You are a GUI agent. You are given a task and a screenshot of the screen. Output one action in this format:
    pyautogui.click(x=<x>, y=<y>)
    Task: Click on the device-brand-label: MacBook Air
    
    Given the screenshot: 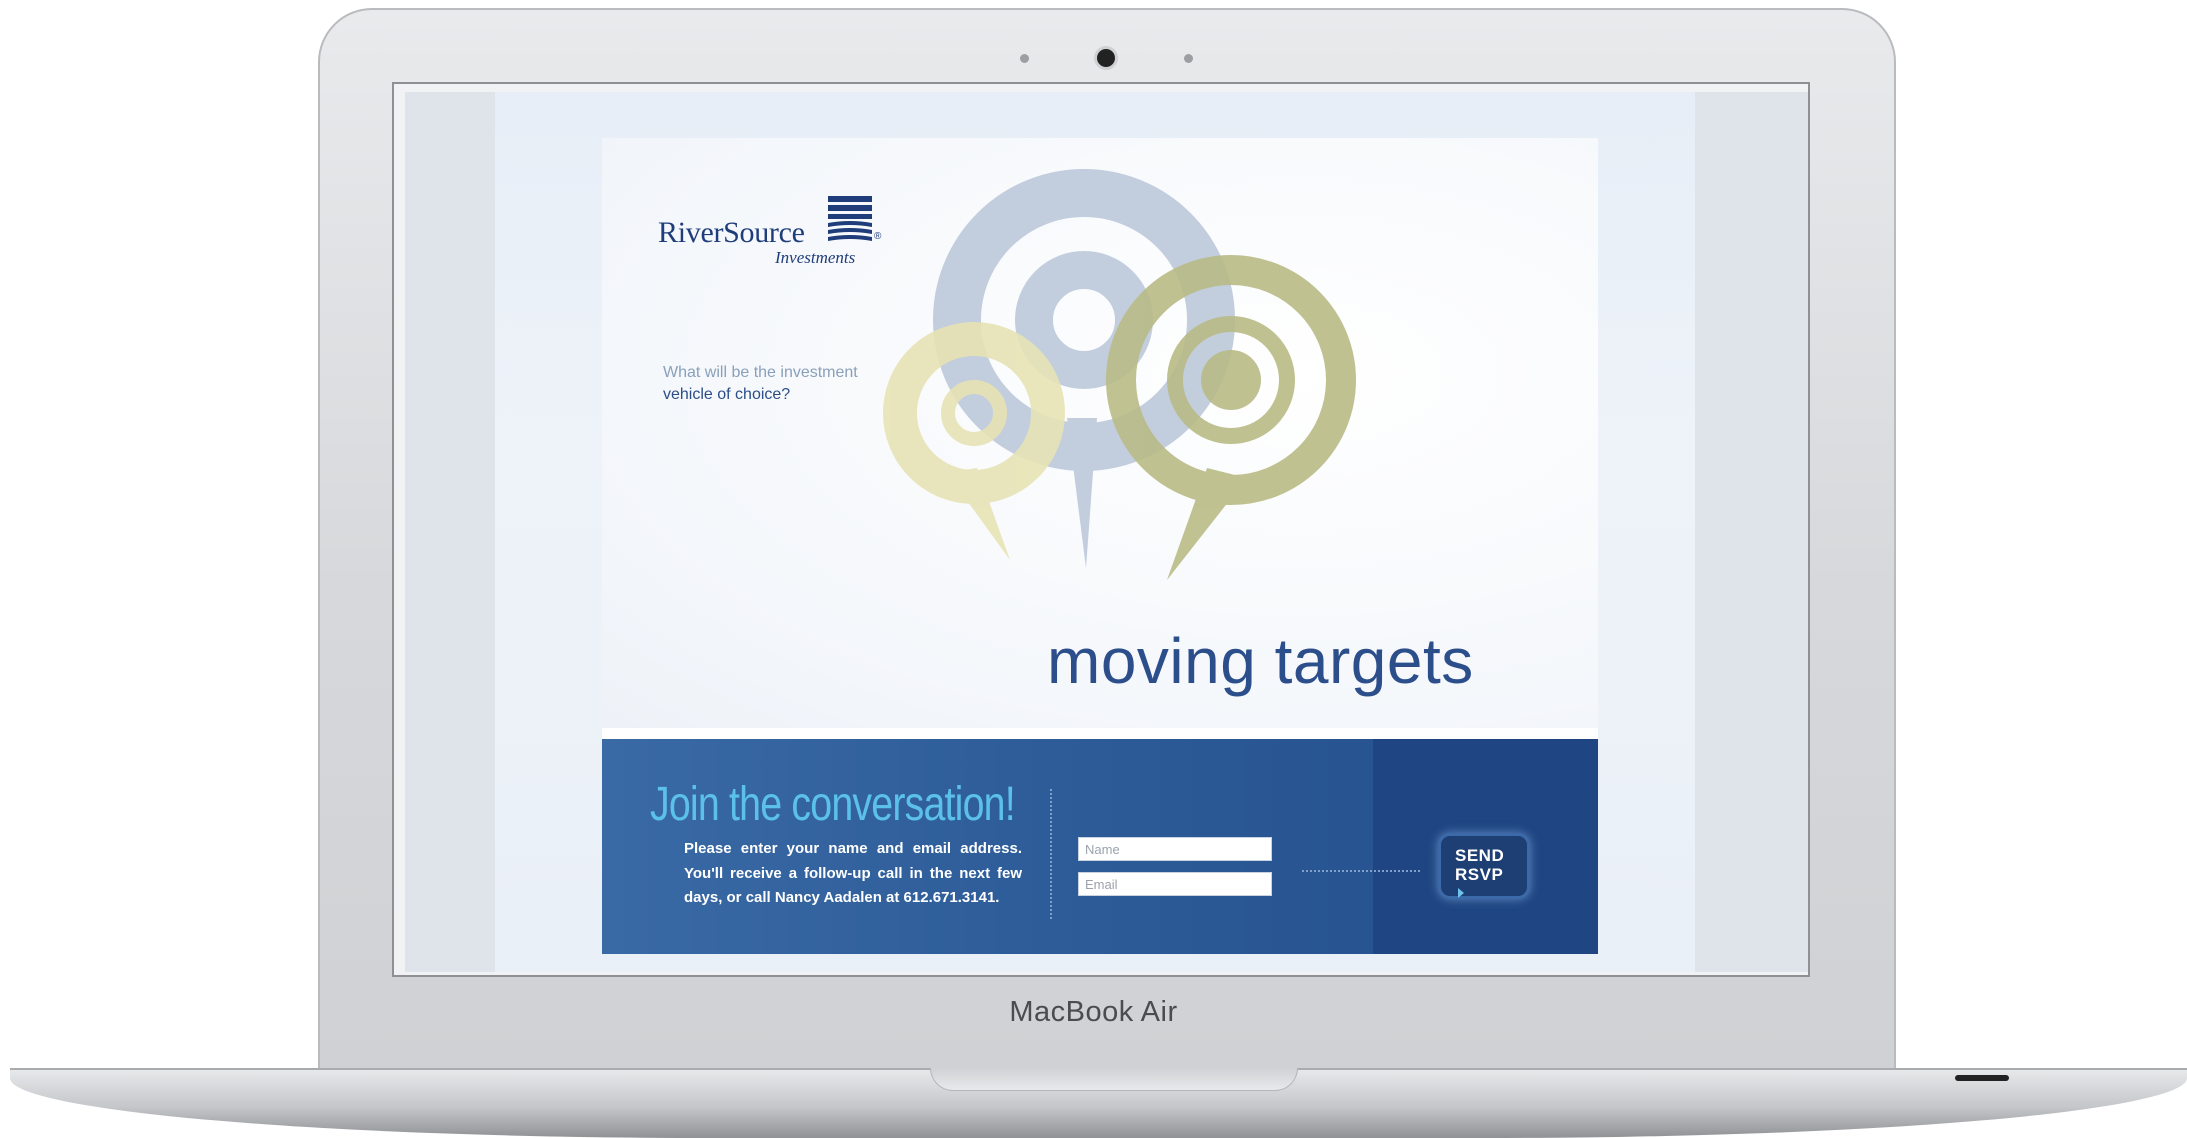 What is the action you would take?
    pyautogui.click(x=1093, y=1012)
    